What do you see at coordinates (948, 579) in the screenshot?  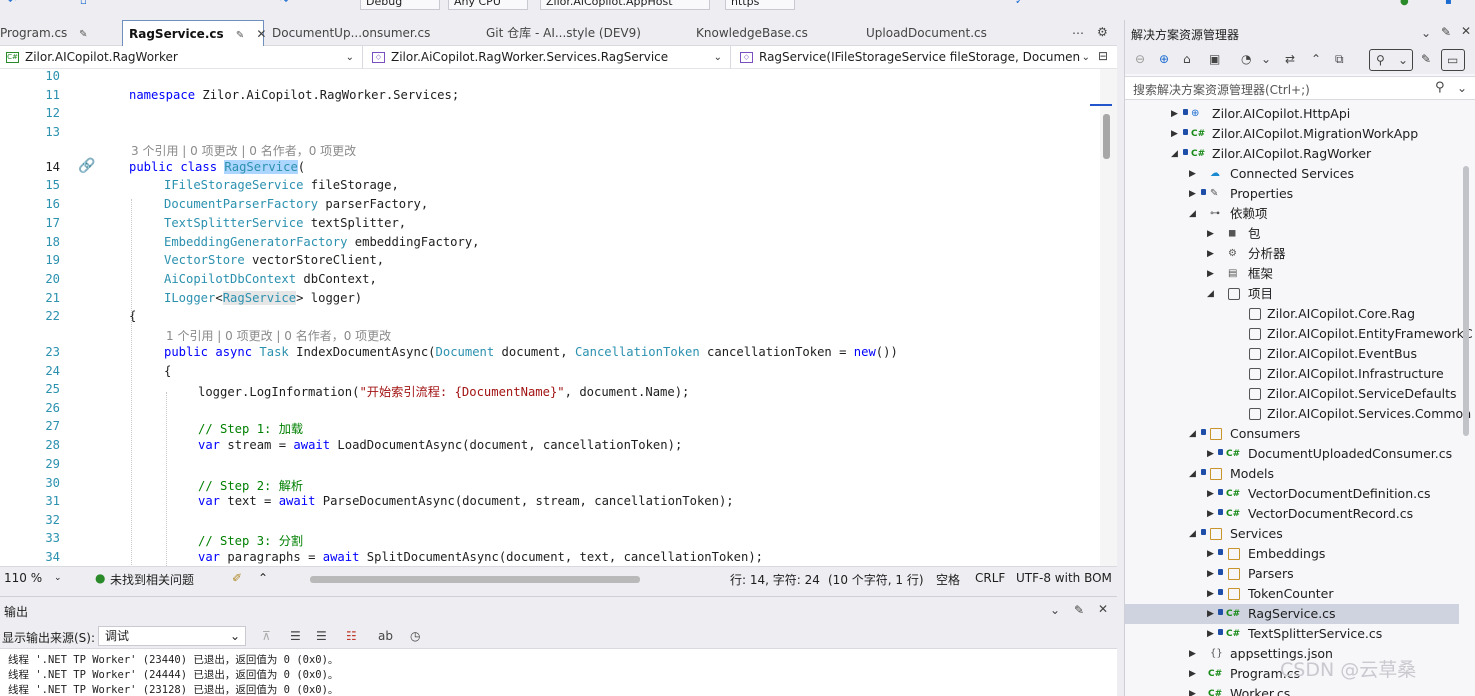 I see `whitespace-mode: 空格` at bounding box center [948, 579].